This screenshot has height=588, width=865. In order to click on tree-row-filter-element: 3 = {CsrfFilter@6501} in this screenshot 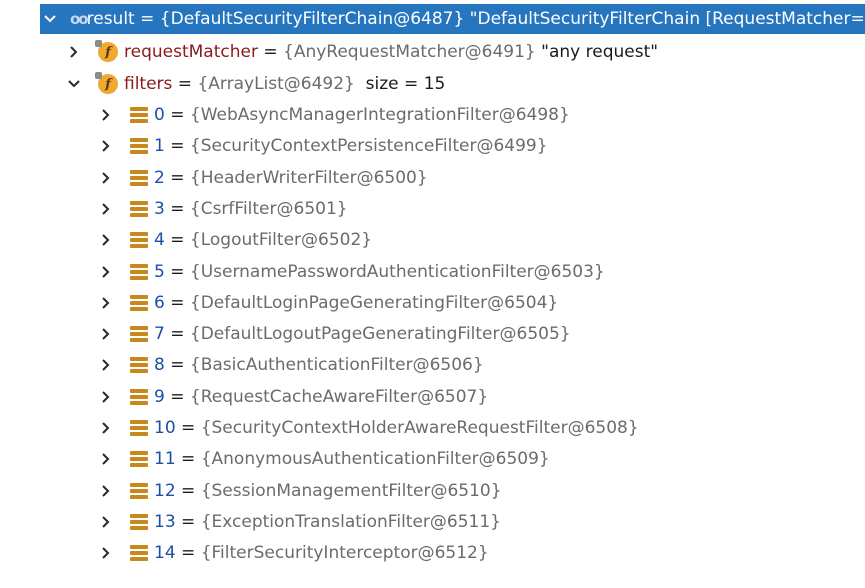, I will do `click(432, 209)`.